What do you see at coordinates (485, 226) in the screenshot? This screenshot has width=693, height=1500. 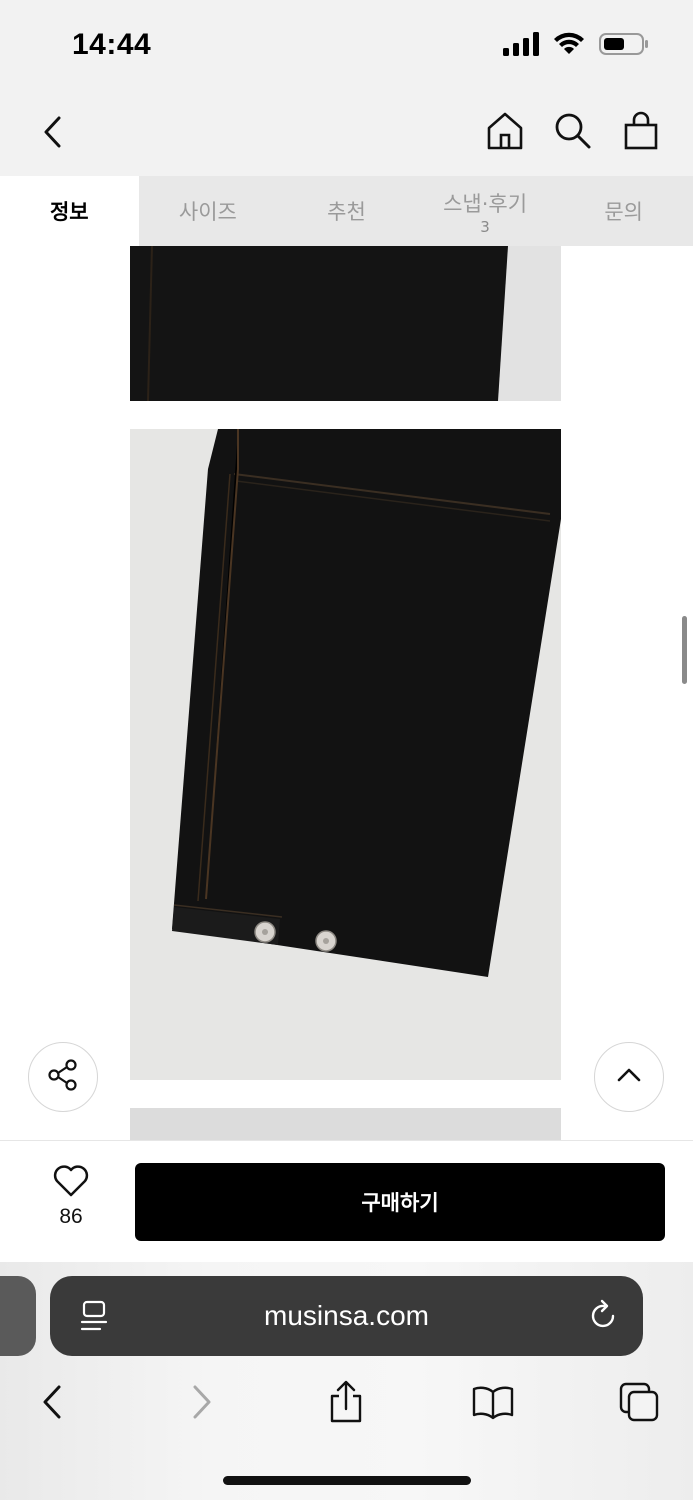 I see `tab-count: 3` at bounding box center [485, 226].